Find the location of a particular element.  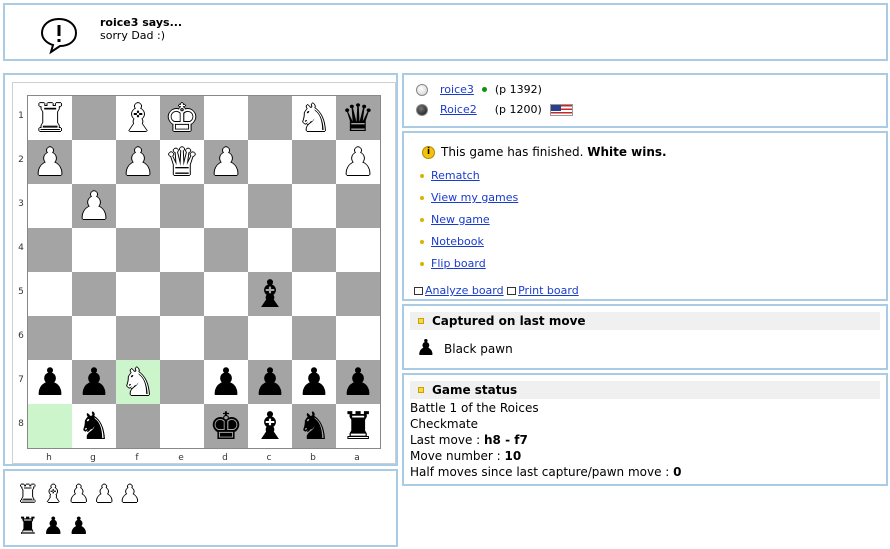

square-c3 is located at coordinates (270, 206).